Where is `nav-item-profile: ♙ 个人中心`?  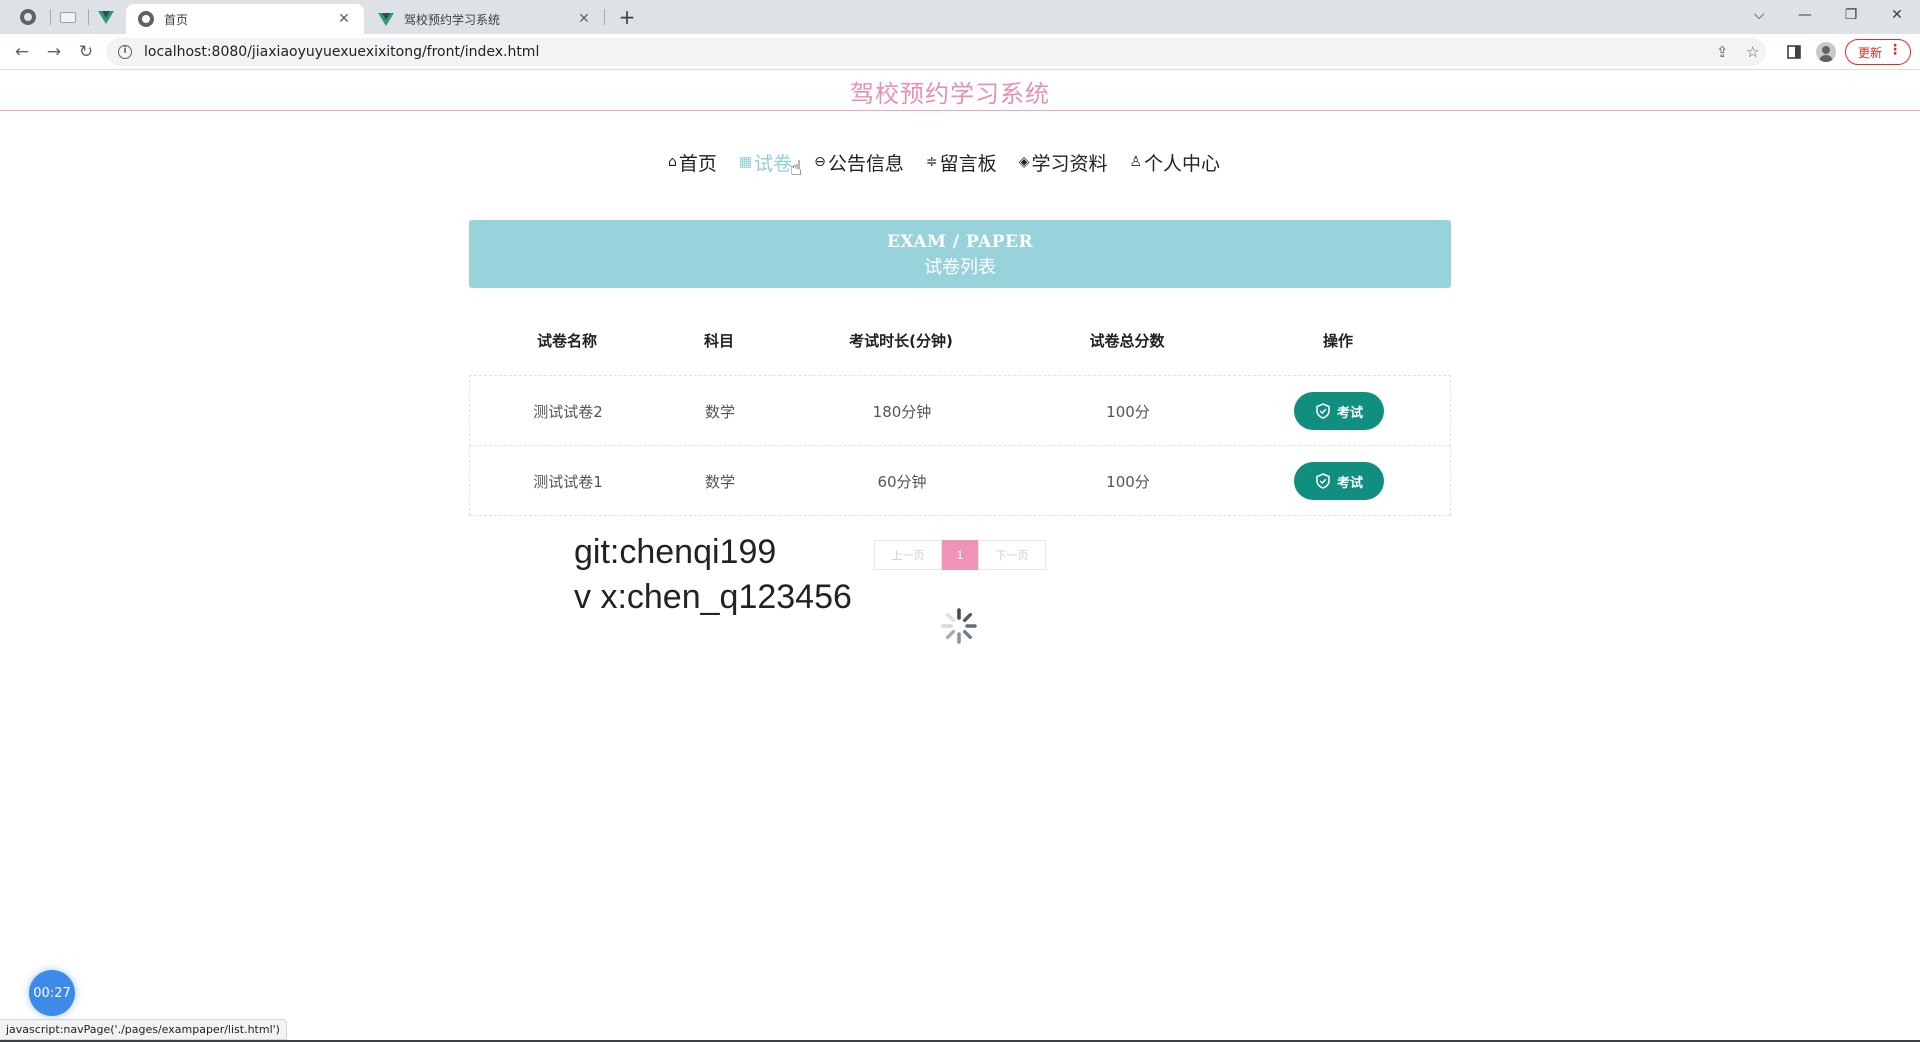 nav-item-profile: ♙ 个人中心 is located at coordinates (1174, 162).